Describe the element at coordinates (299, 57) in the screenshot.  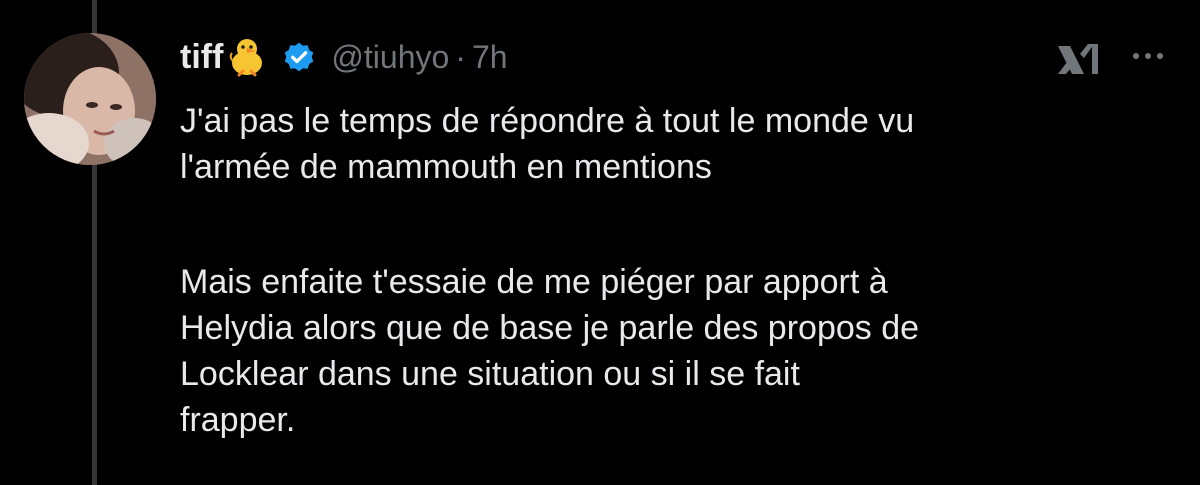
I see `verified-badge-icon` at that location.